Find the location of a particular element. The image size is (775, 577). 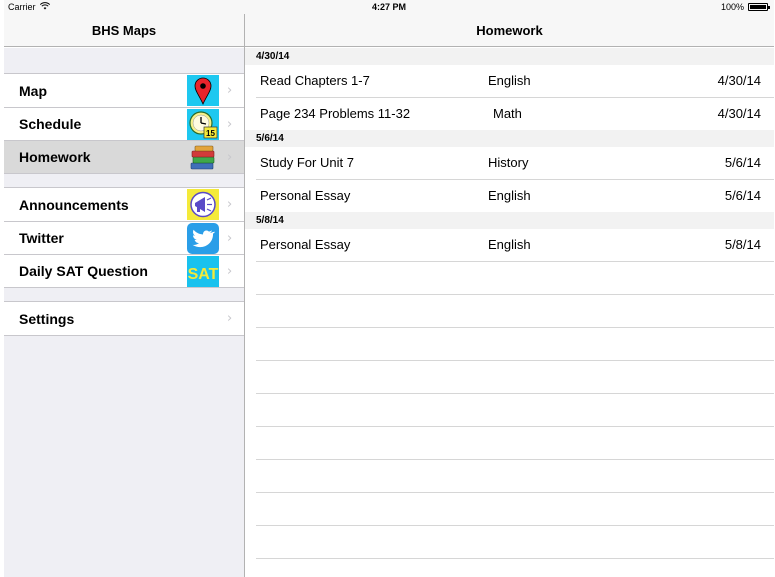

status-bar: Carrier 4:27 PM 100% is located at coordinates (389, 7).